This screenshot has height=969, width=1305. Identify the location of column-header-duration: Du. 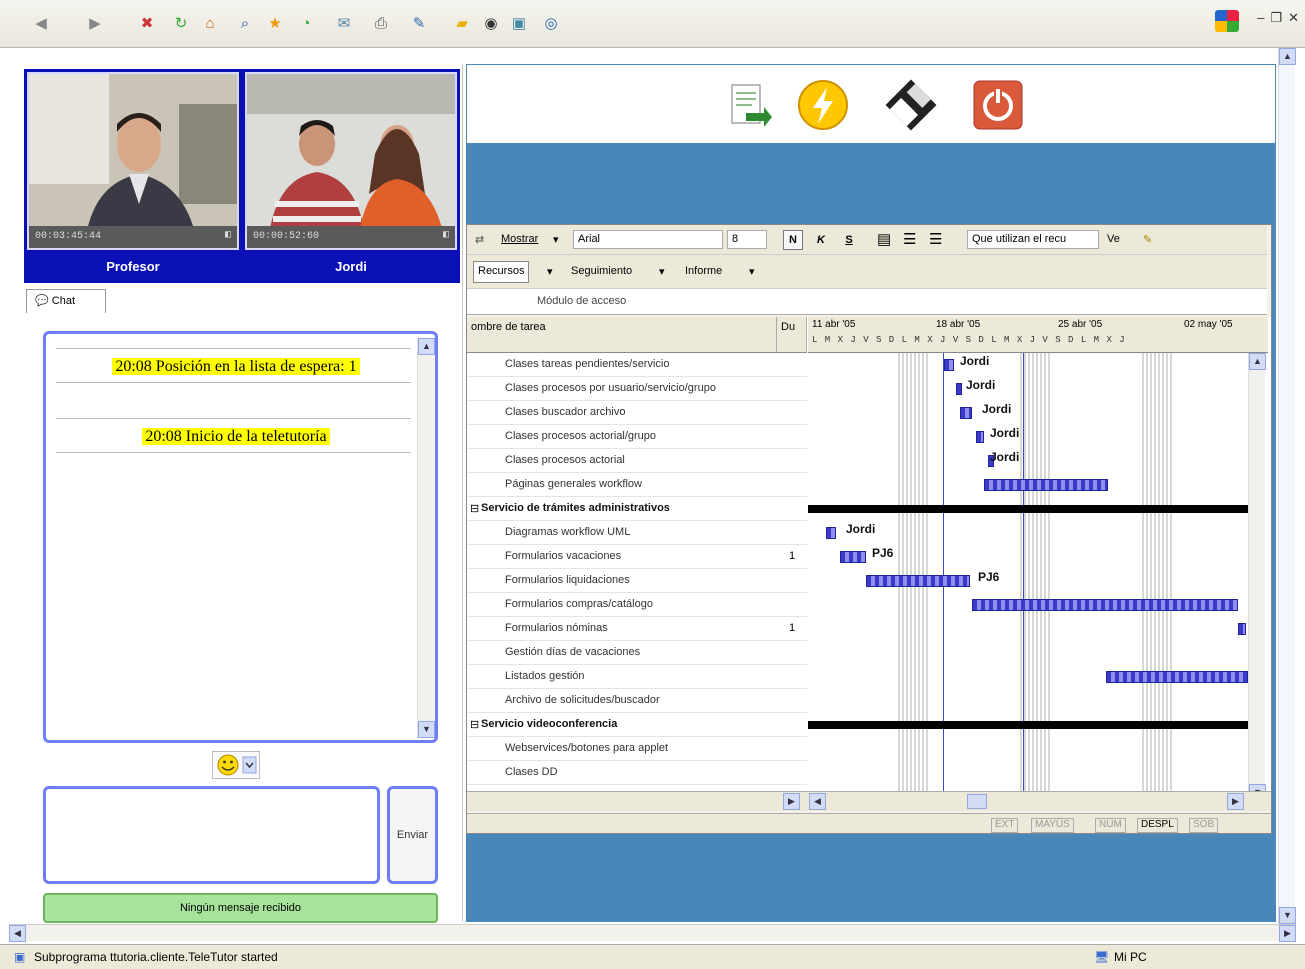
(792, 335).